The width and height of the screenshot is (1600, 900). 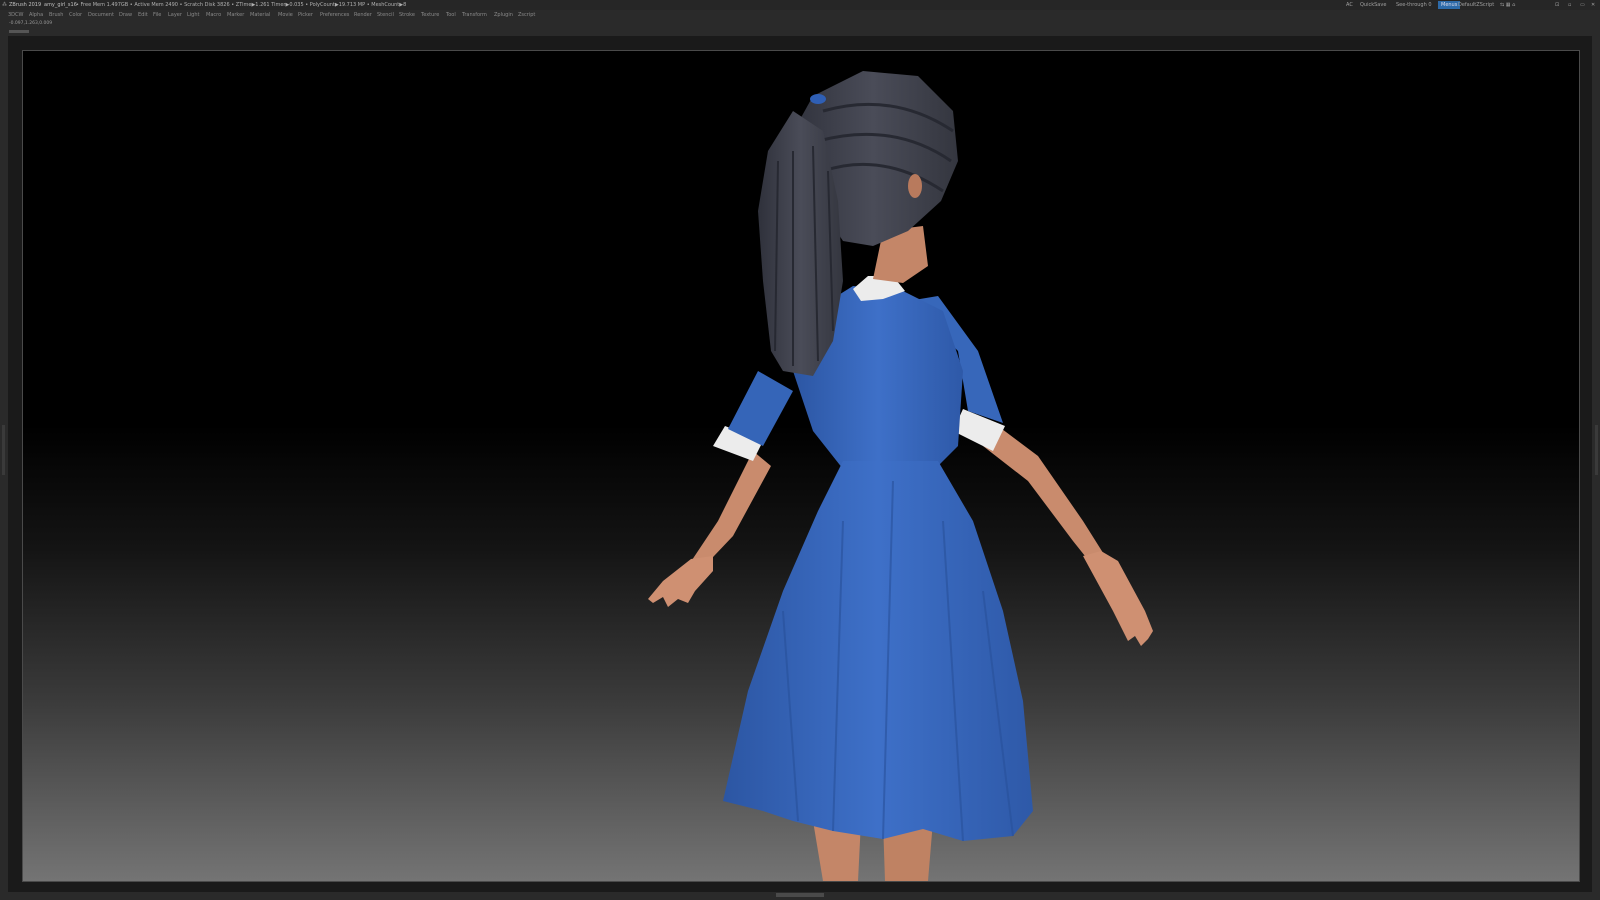 I want to click on left-tray-handle, so click(x=3, y=450).